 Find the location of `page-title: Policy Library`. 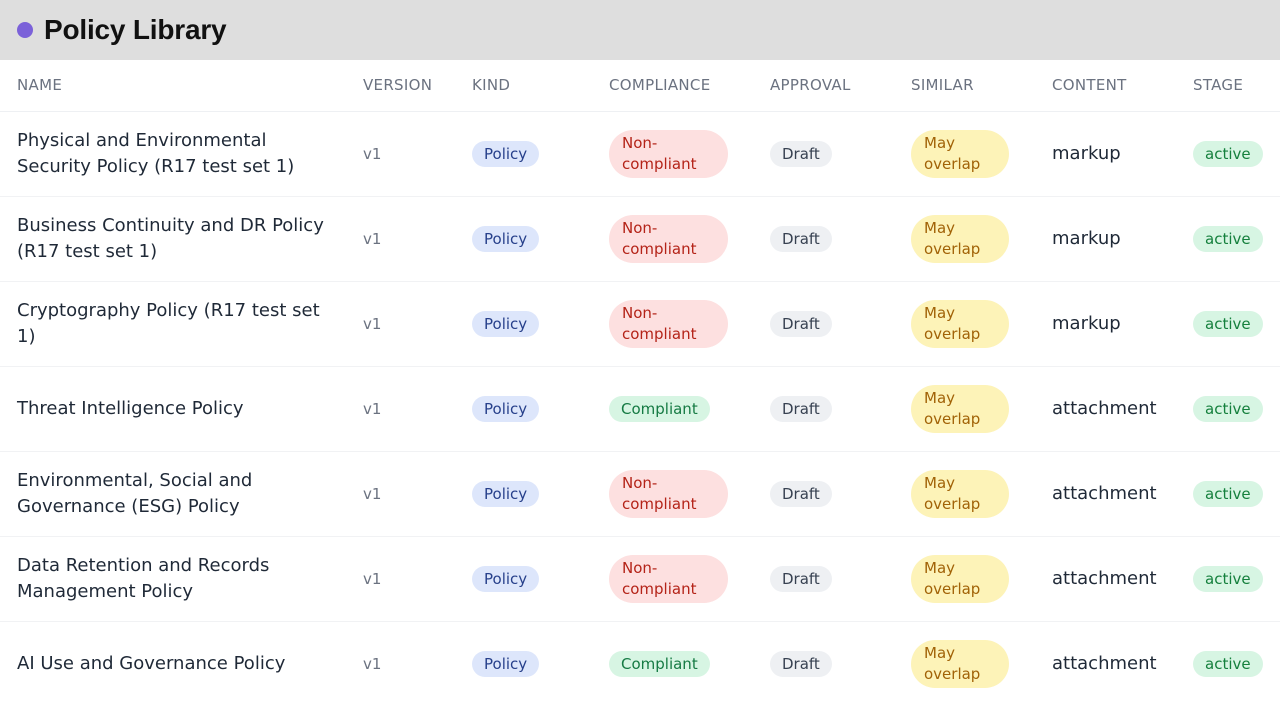

page-title: Policy Library is located at coordinates (135, 29).